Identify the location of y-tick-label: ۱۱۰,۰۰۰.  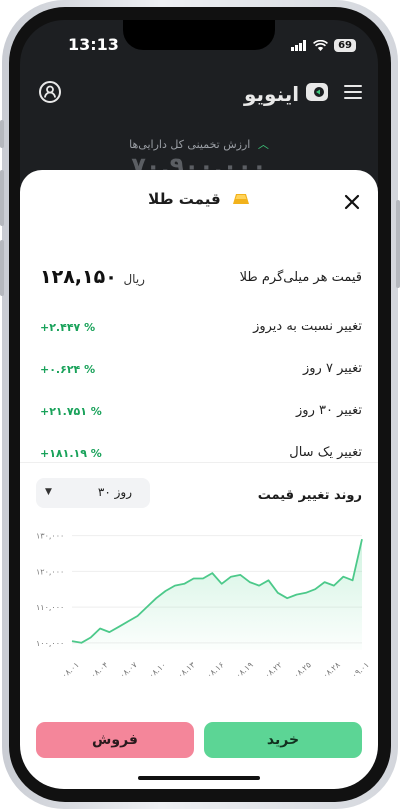
(50, 607).